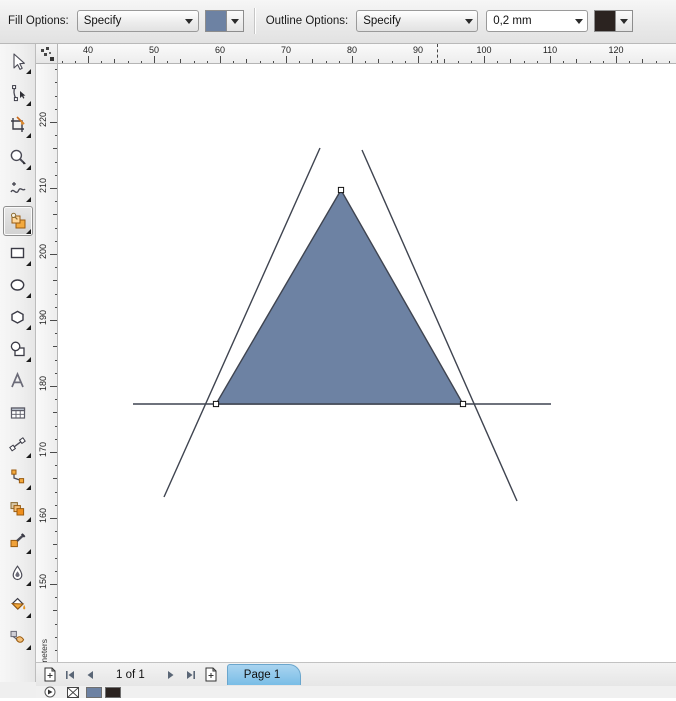 Image resolution: width=676 pixels, height=701 pixels. Describe the element at coordinates (625, 21) in the screenshot. I see `outline-color-dropdown-button` at that location.